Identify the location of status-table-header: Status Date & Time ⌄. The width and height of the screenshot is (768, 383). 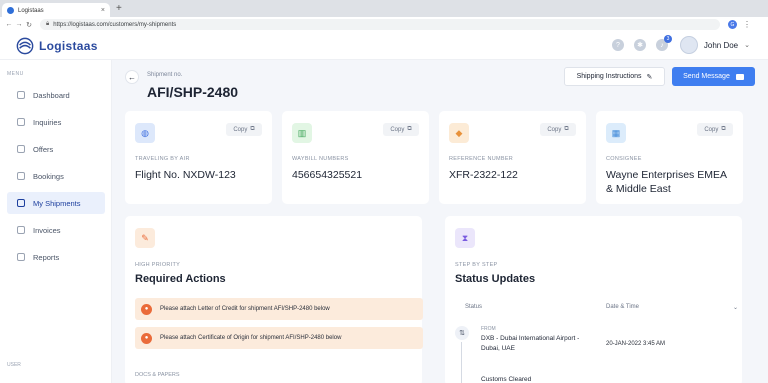
(599, 310).